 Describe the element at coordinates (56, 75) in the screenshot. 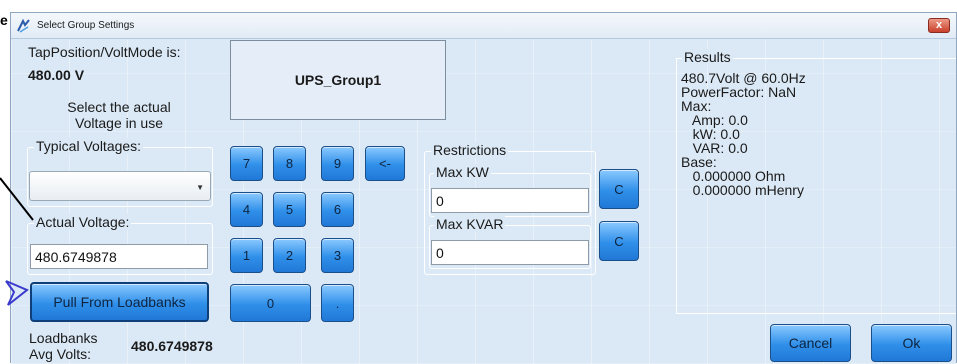

I see `tap-position-value: 480.00 V` at that location.